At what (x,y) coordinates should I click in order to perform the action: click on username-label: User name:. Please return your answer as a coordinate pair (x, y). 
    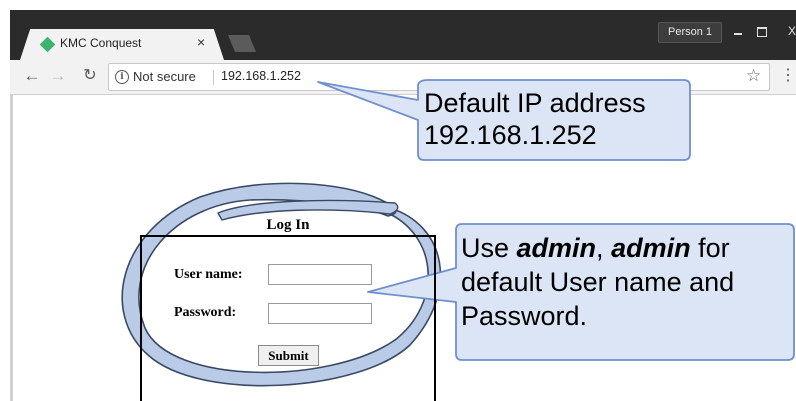
    Looking at the image, I should click on (208, 274).